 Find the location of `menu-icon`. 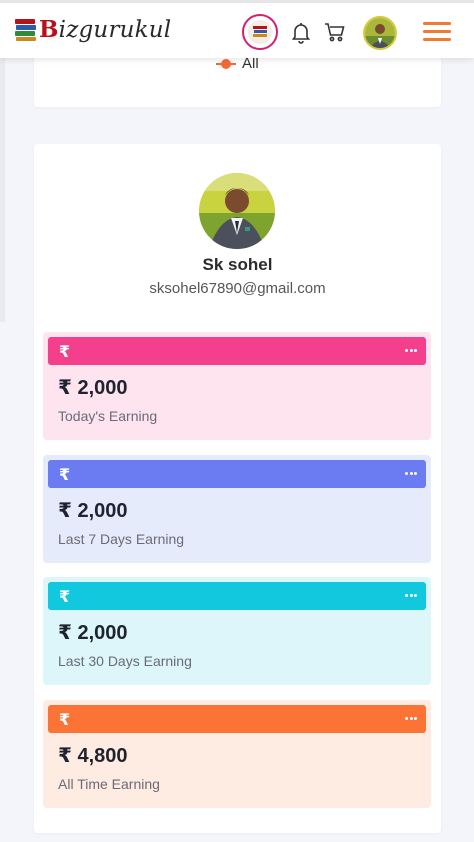

menu-icon is located at coordinates (437, 32).